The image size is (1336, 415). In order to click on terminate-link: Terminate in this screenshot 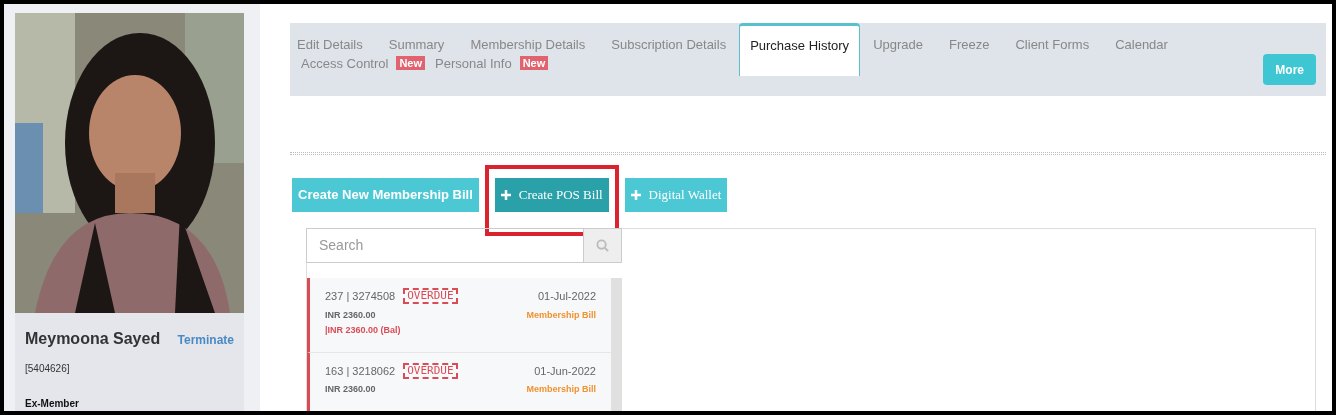, I will do `click(205, 340)`.